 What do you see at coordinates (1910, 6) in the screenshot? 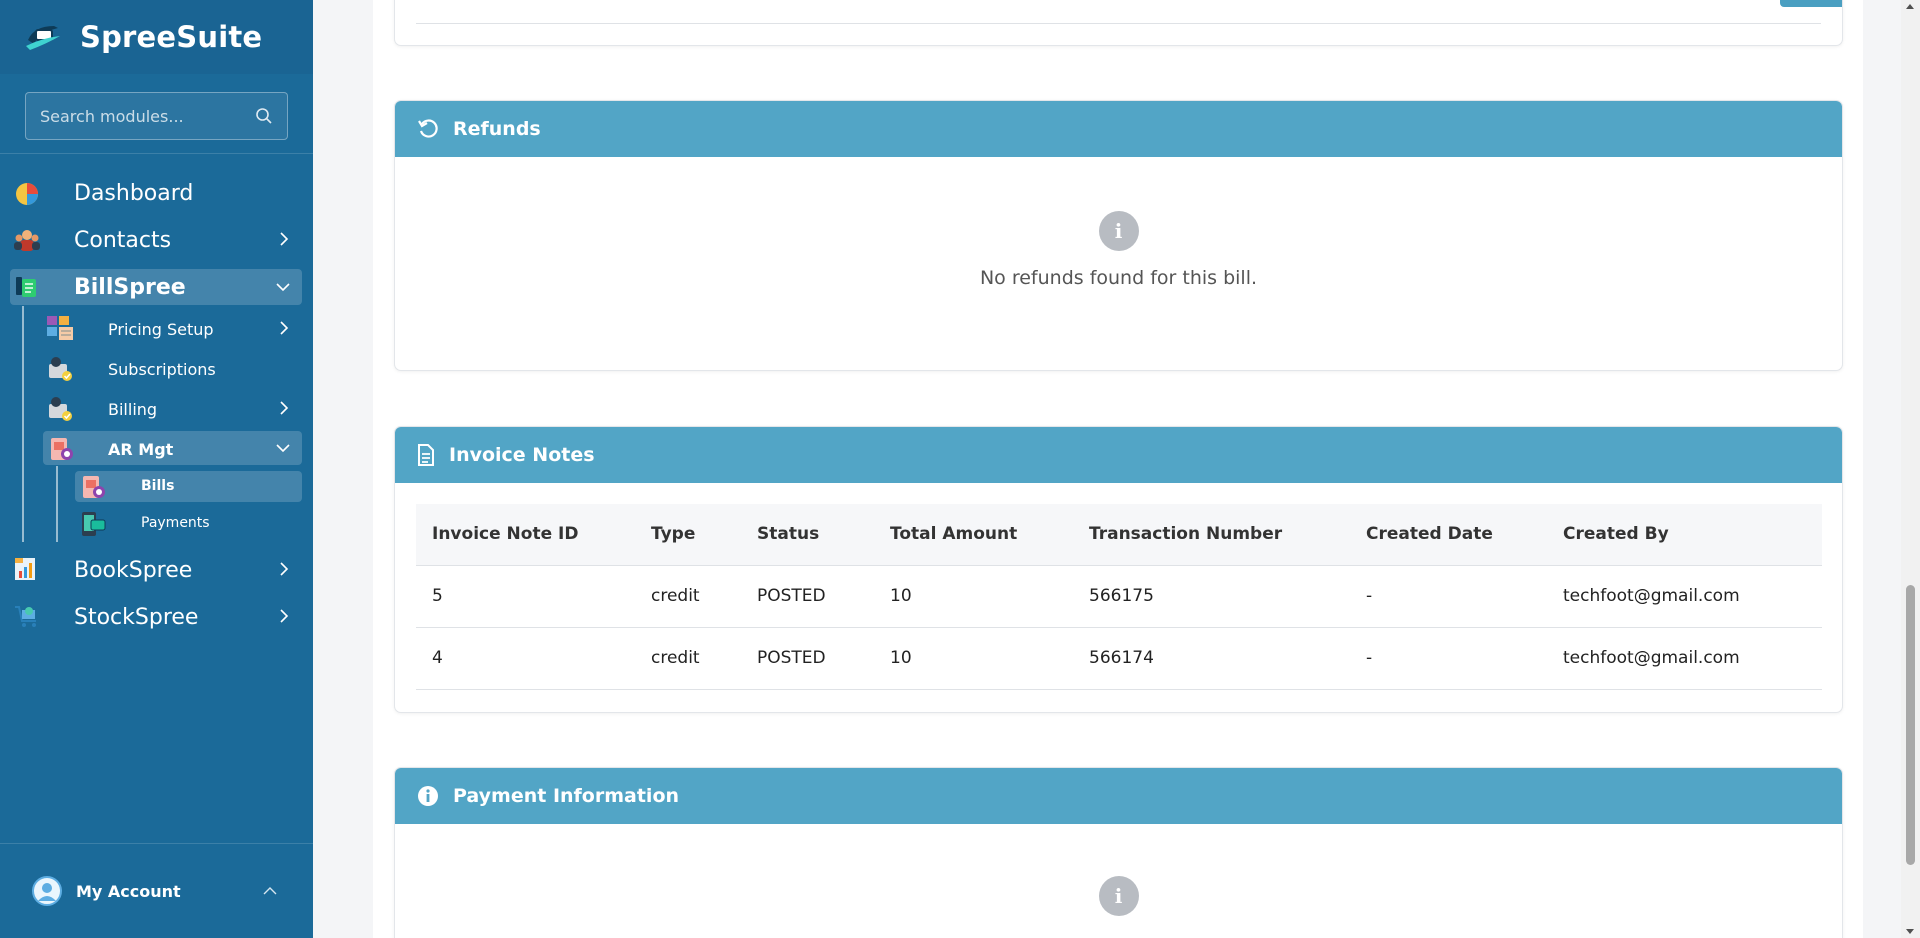
I see `scroll-up-arrow` at bounding box center [1910, 6].